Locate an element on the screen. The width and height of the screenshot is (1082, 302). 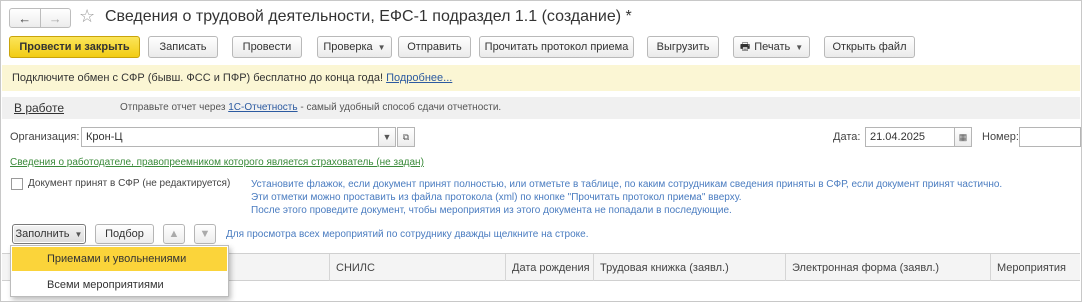
calendar-icon: ▦ is located at coordinates (963, 137).